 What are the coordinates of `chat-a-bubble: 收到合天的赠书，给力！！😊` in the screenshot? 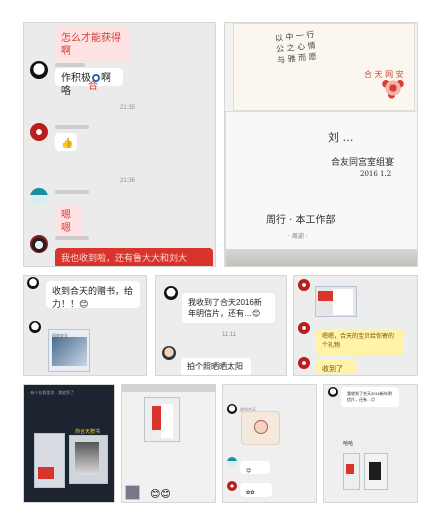 It's located at (93, 295).